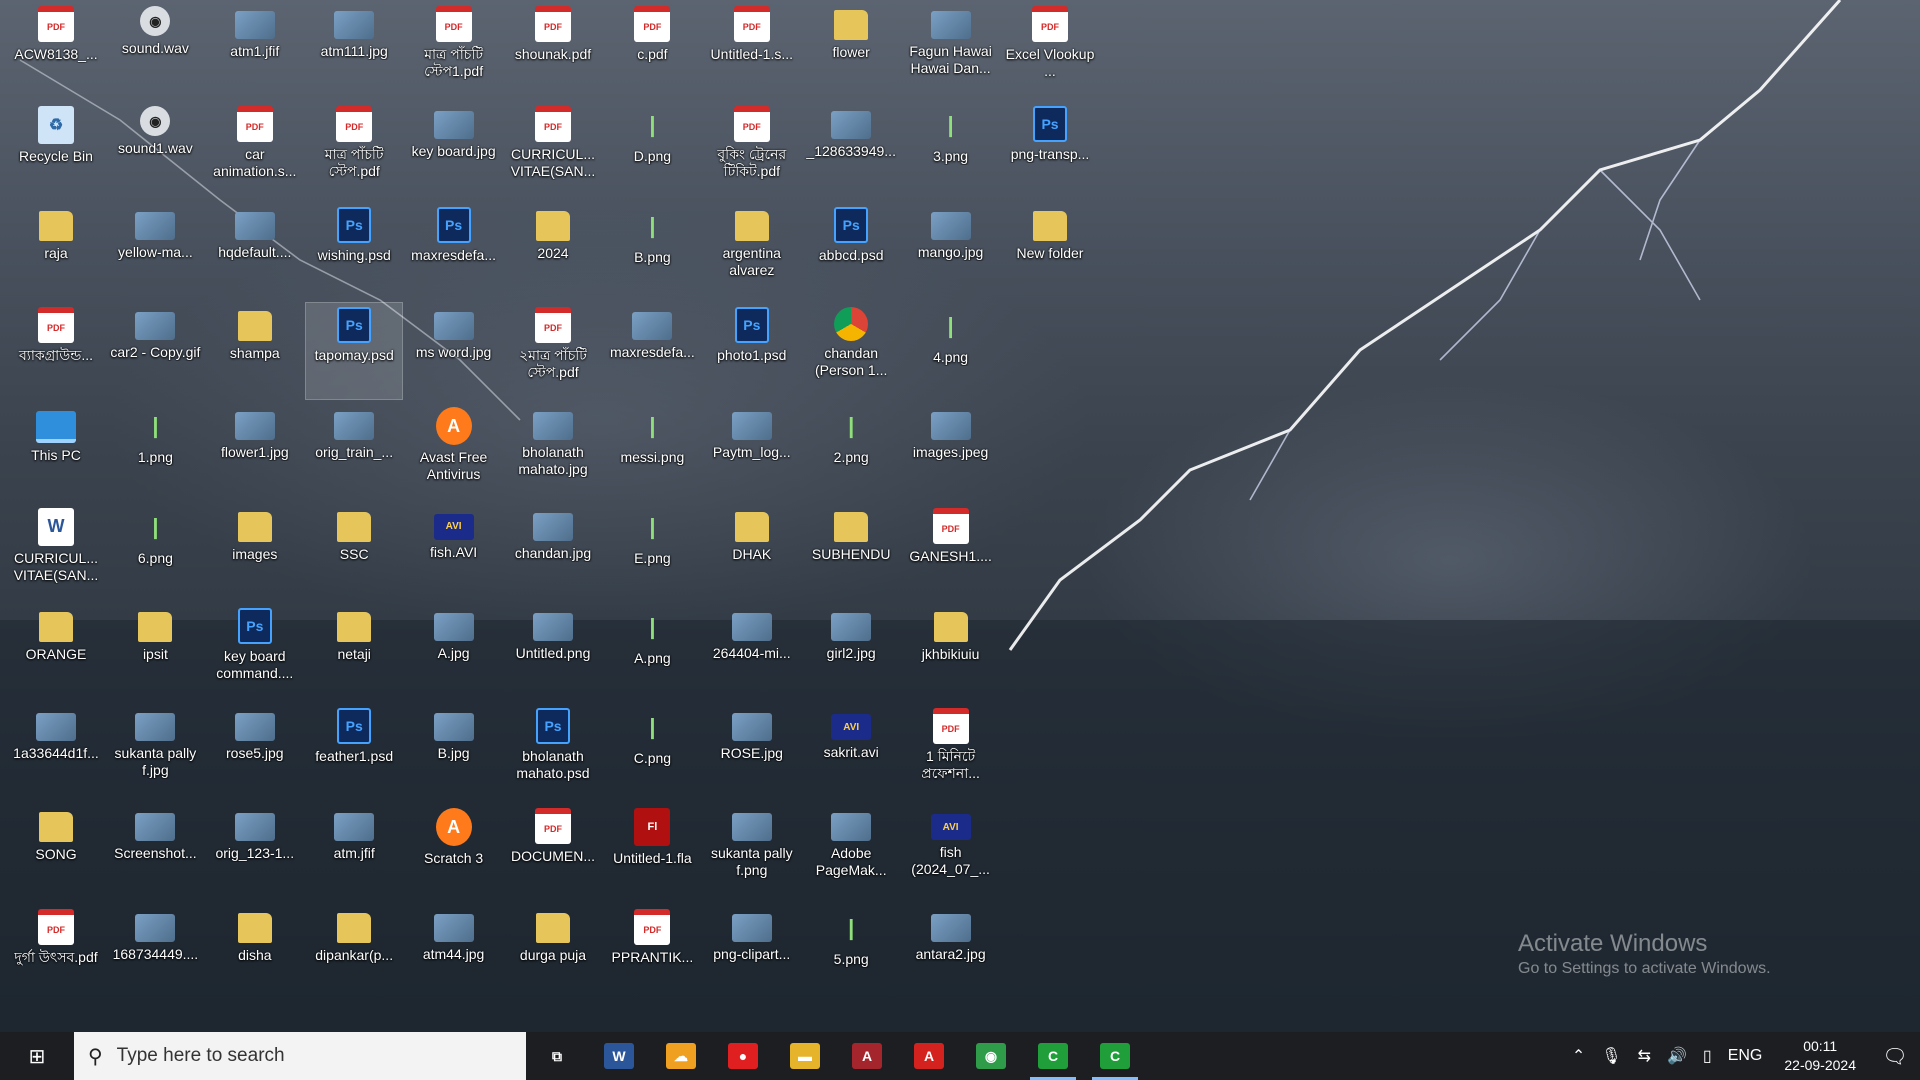  What do you see at coordinates (652, 852) in the screenshot?
I see `desktop-icon: Fl Untitled-1.fla` at bounding box center [652, 852].